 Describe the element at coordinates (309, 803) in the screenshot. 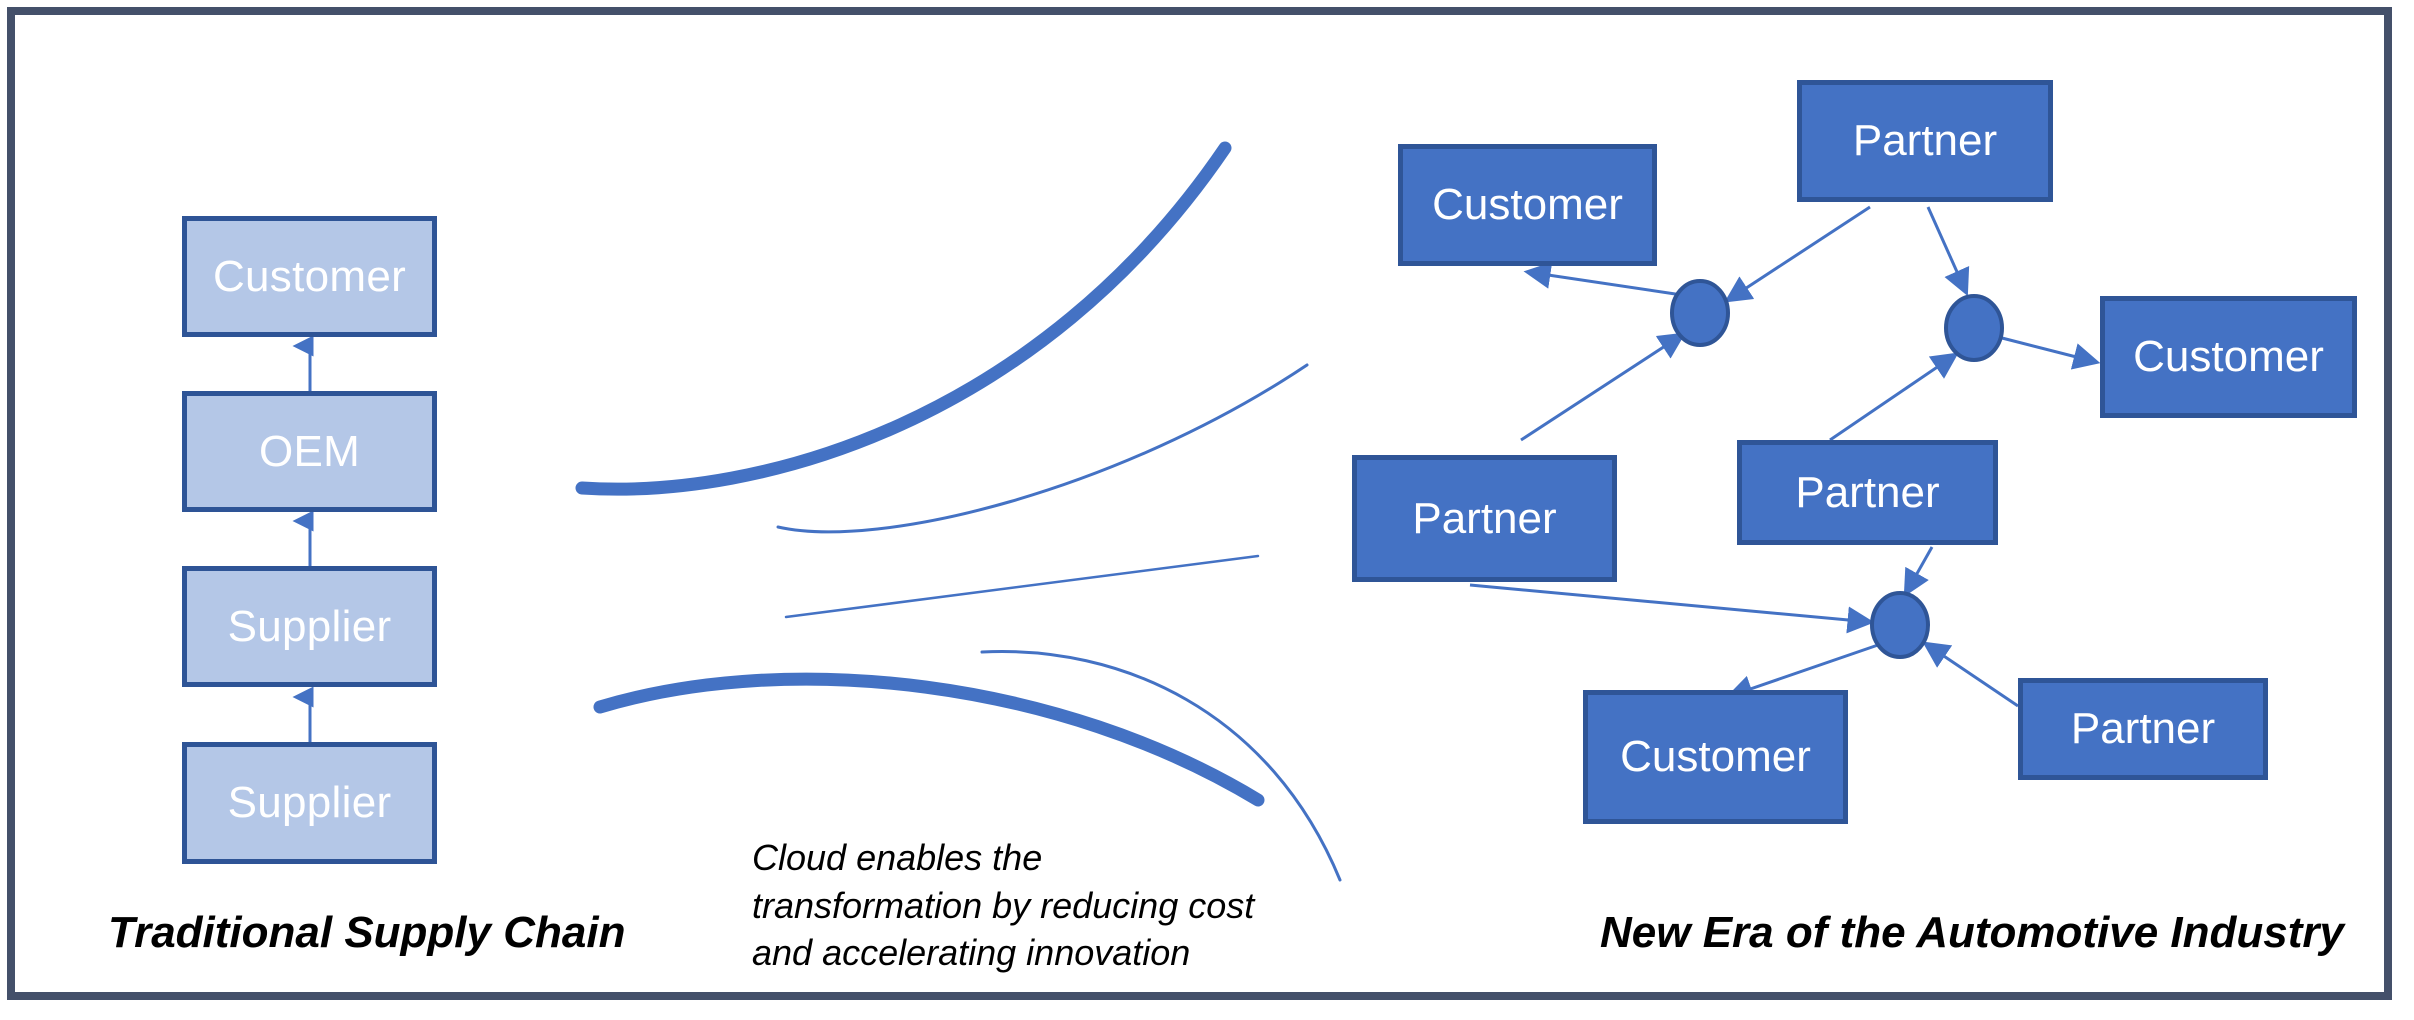

I see `chain-node-supplier-2: Supplier` at that location.